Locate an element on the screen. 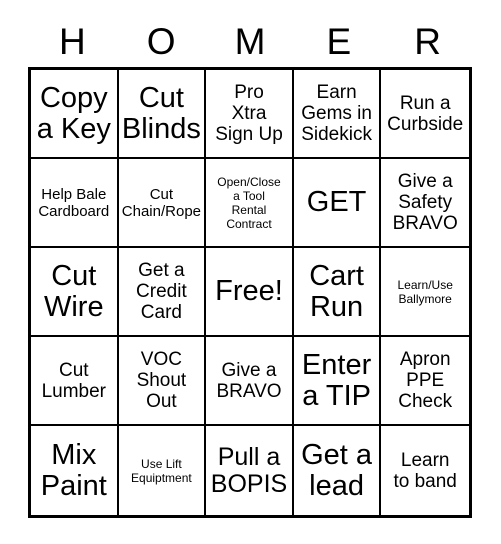  bingo-cell-label: Copy a Key is located at coordinates (73, 113).